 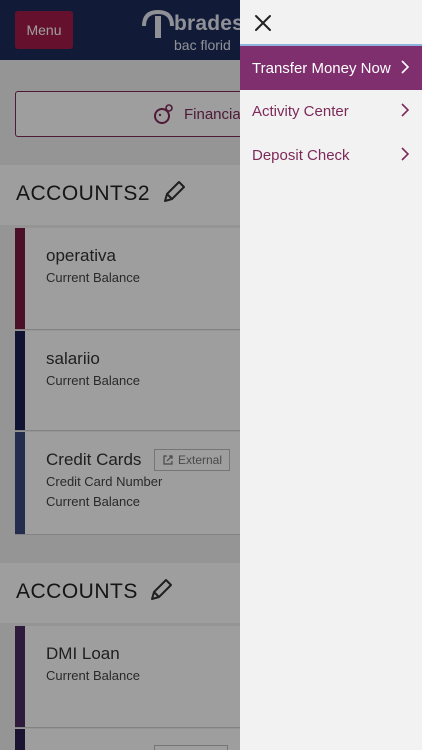 I want to click on drawer-item-transfer-money: Transfer Money Now, so click(x=331, y=67).